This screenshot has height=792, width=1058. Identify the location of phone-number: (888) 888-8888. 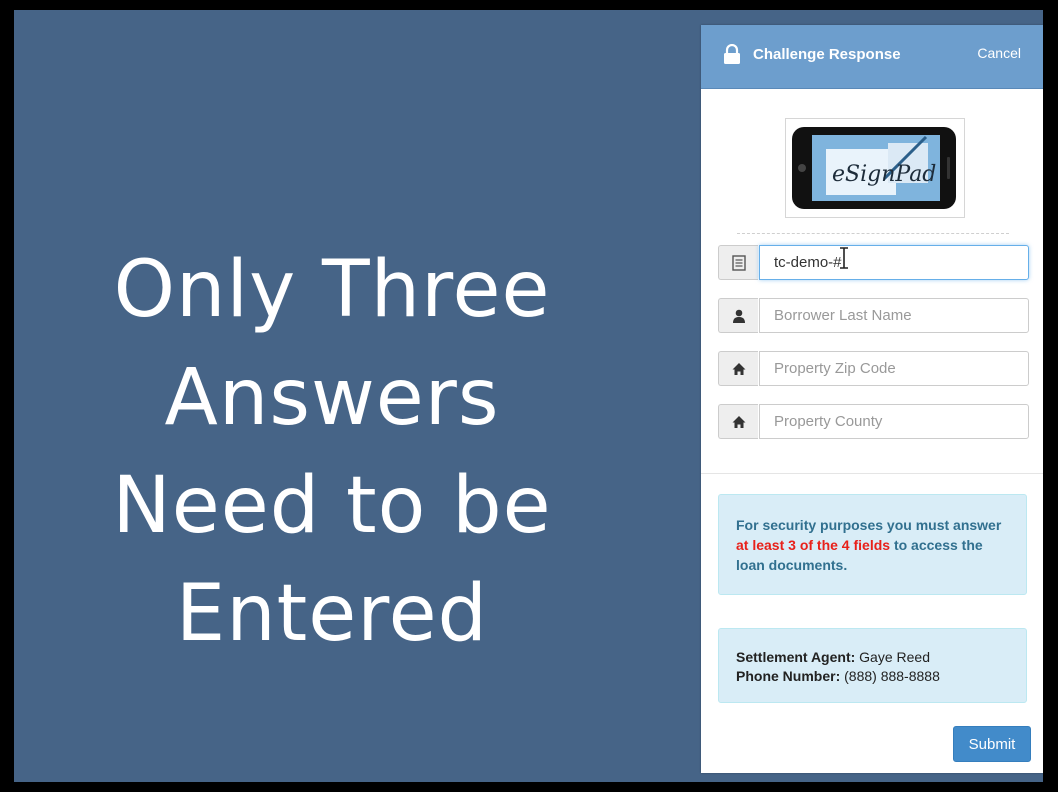
(892, 676).